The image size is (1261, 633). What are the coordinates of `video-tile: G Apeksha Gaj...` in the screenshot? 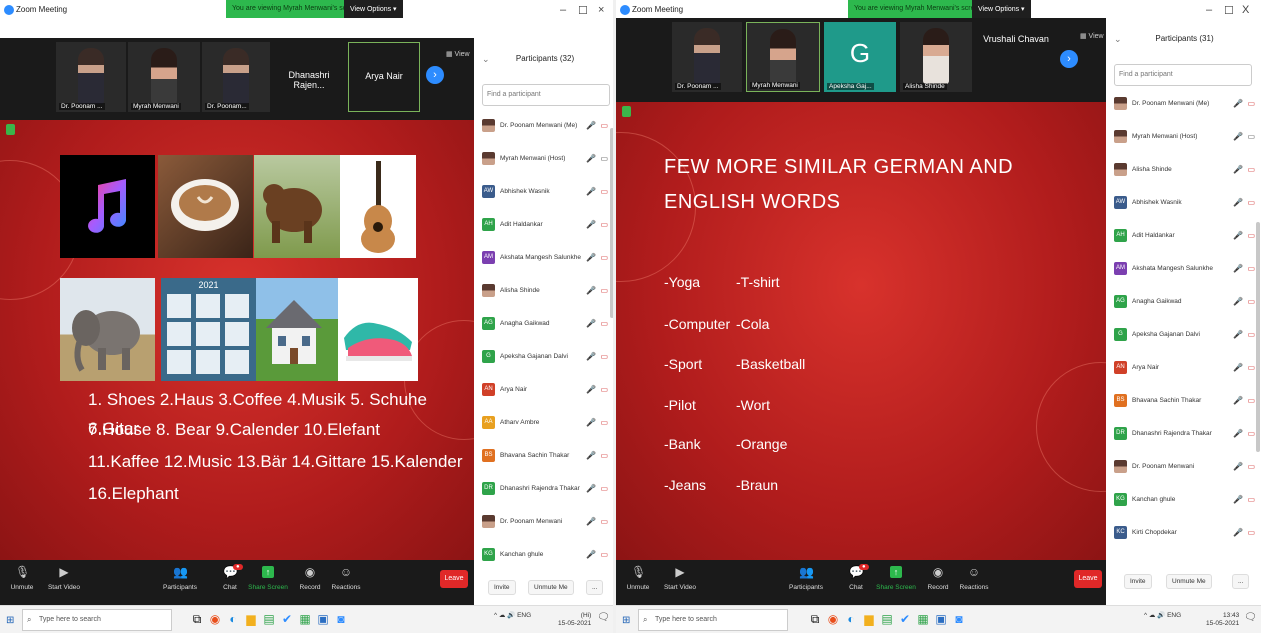 It's located at (860, 57).